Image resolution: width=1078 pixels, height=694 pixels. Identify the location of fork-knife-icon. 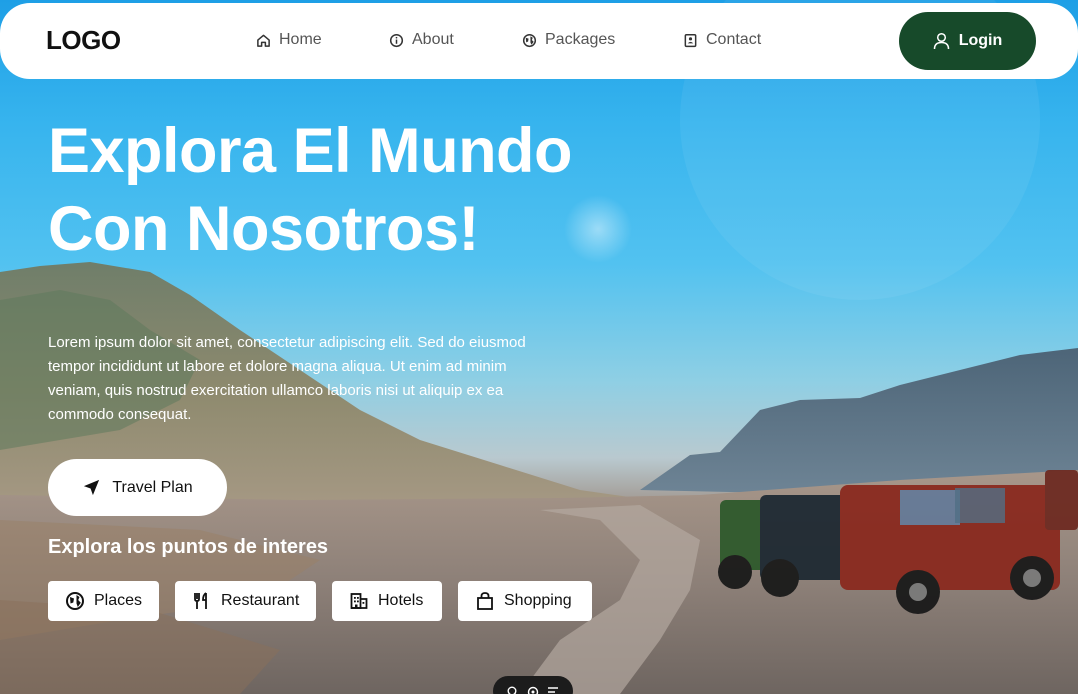
(200, 600).